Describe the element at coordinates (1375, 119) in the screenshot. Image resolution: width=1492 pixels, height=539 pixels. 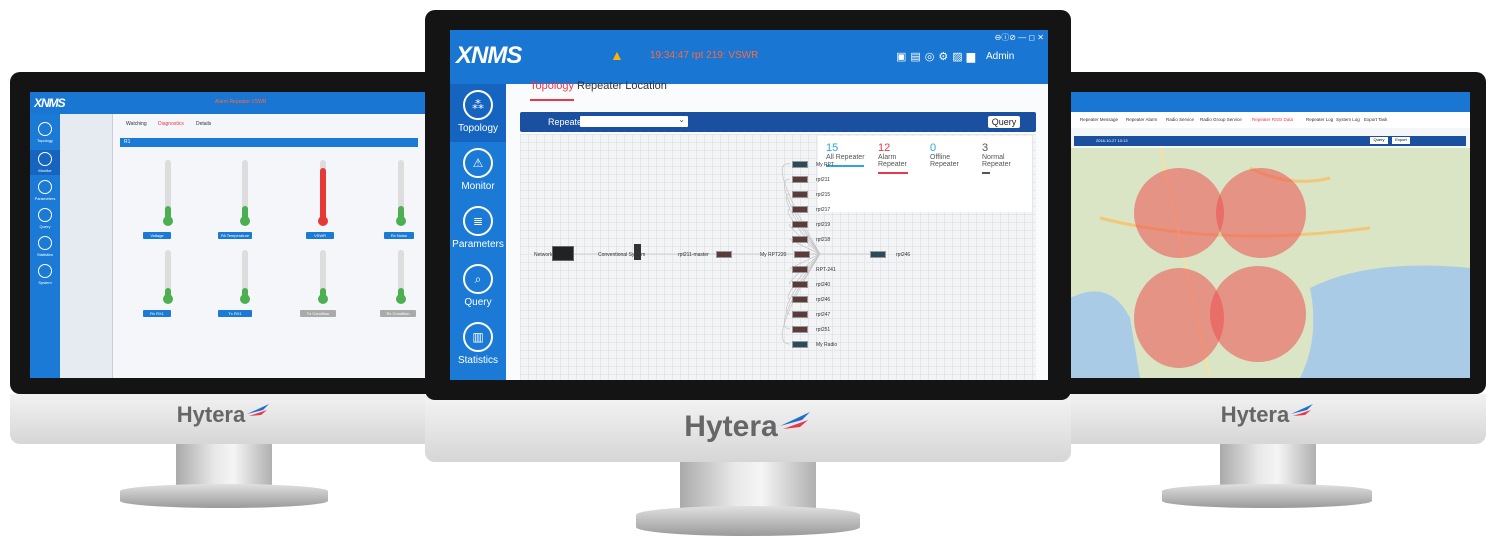
I see `right-tab-export: Export Task` at that location.